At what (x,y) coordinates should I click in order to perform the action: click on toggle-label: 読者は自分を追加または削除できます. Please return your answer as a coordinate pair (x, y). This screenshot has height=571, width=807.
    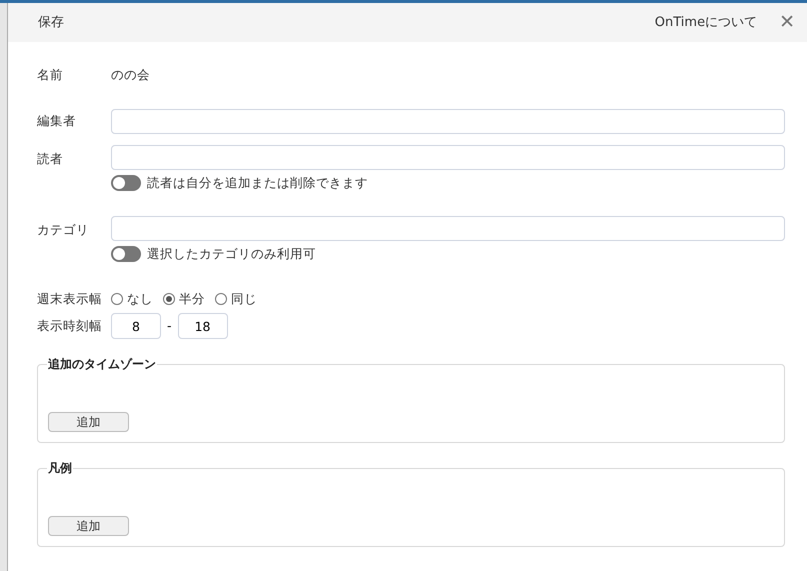
    Looking at the image, I should click on (257, 183).